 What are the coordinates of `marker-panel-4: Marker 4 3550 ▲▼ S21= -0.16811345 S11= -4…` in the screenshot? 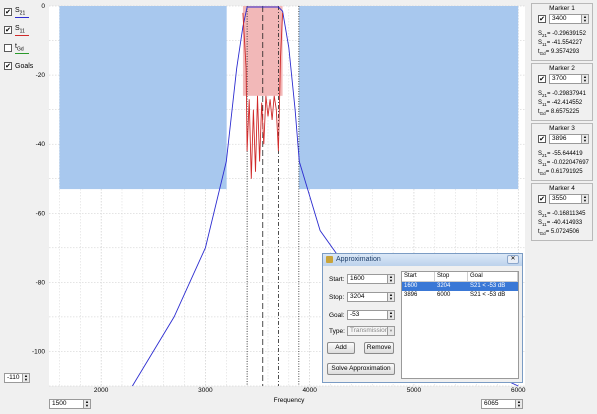 It's located at (562, 212).